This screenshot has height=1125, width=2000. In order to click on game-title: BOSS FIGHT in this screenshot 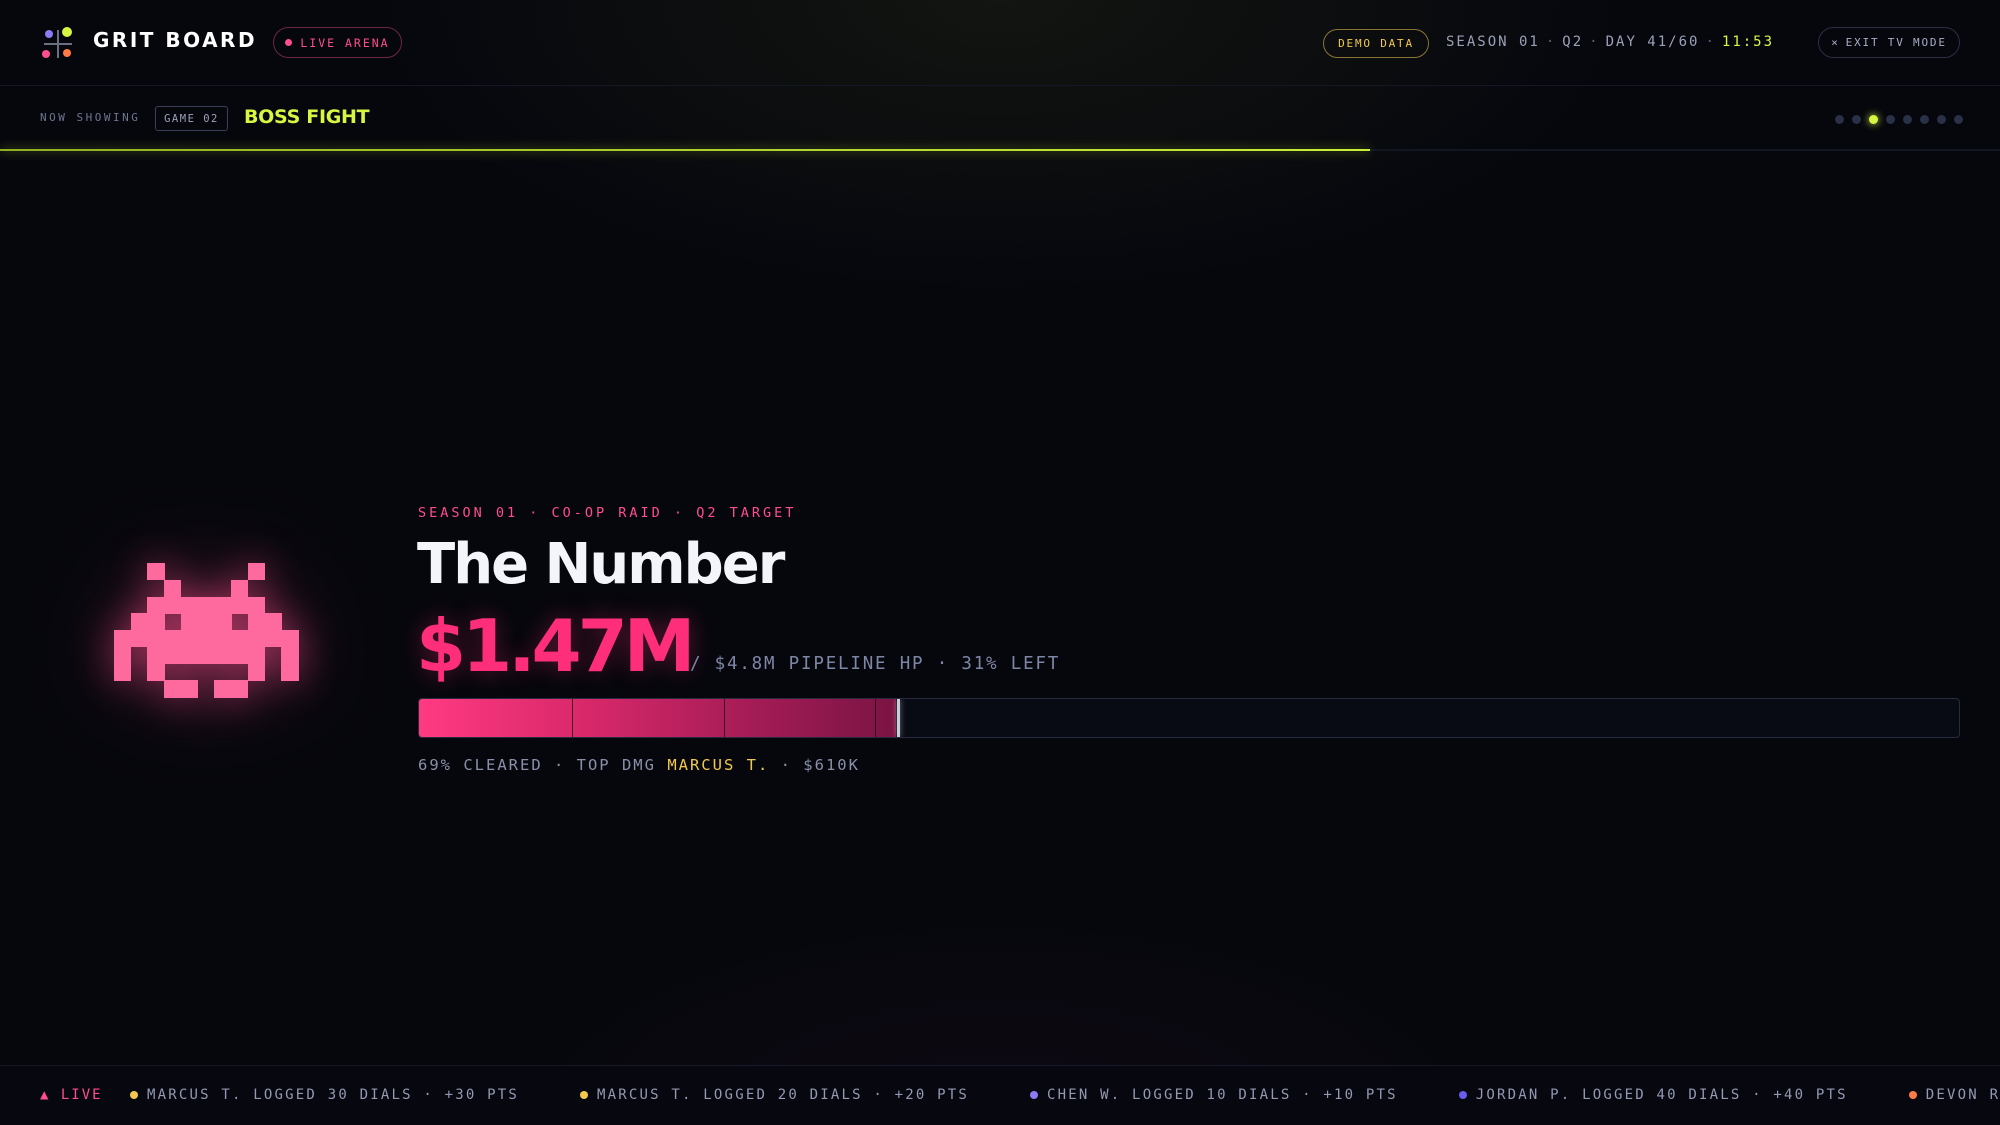, I will do `click(307, 117)`.